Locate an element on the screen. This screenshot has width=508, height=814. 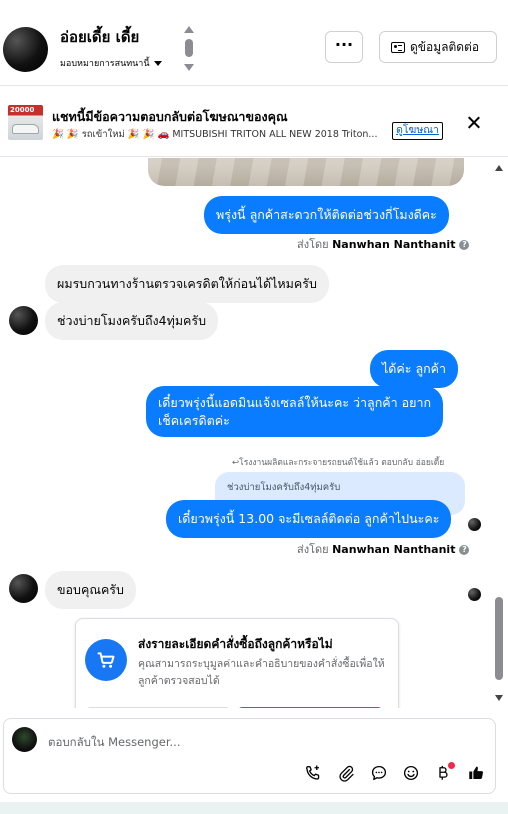
ad-banner-title: แชทนี้มีข้อความตอบกลับต่อโฆษณาของคุณ is located at coordinates (170, 116).